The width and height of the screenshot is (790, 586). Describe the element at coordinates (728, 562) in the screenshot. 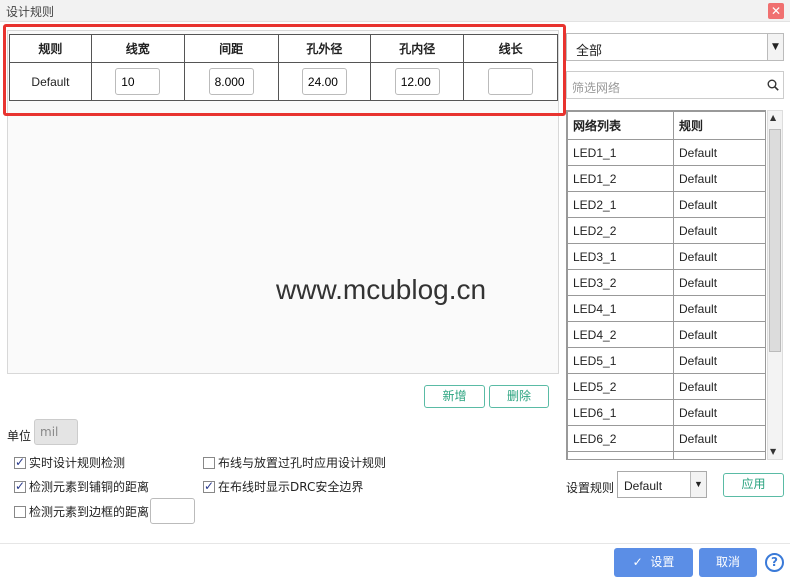

I see `cancel-button: 取消` at that location.